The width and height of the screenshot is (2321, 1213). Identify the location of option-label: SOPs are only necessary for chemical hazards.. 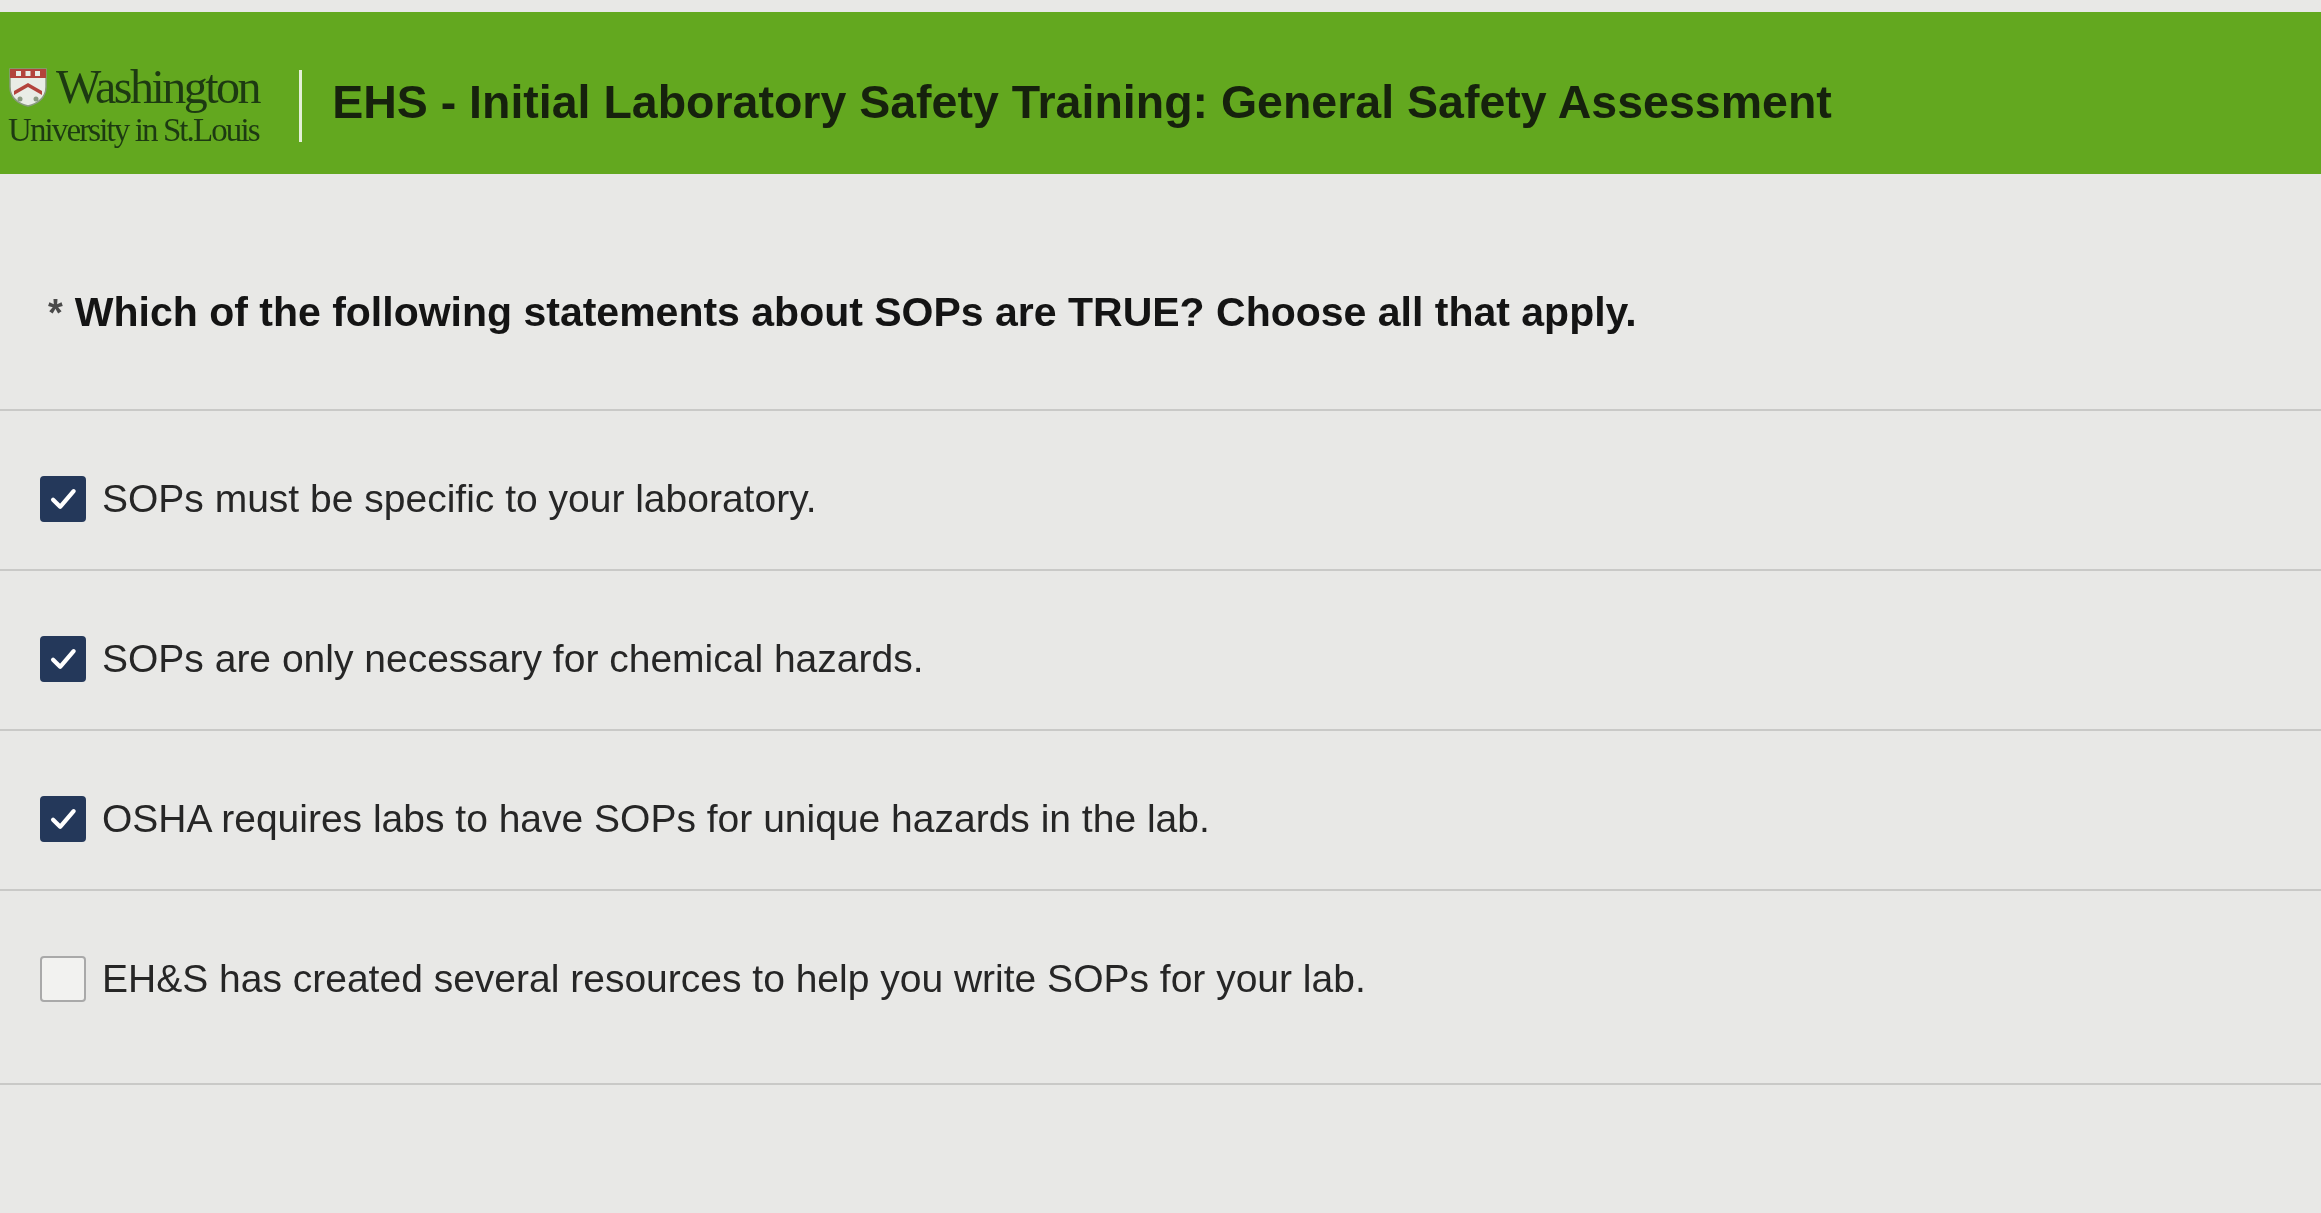
(513, 659).